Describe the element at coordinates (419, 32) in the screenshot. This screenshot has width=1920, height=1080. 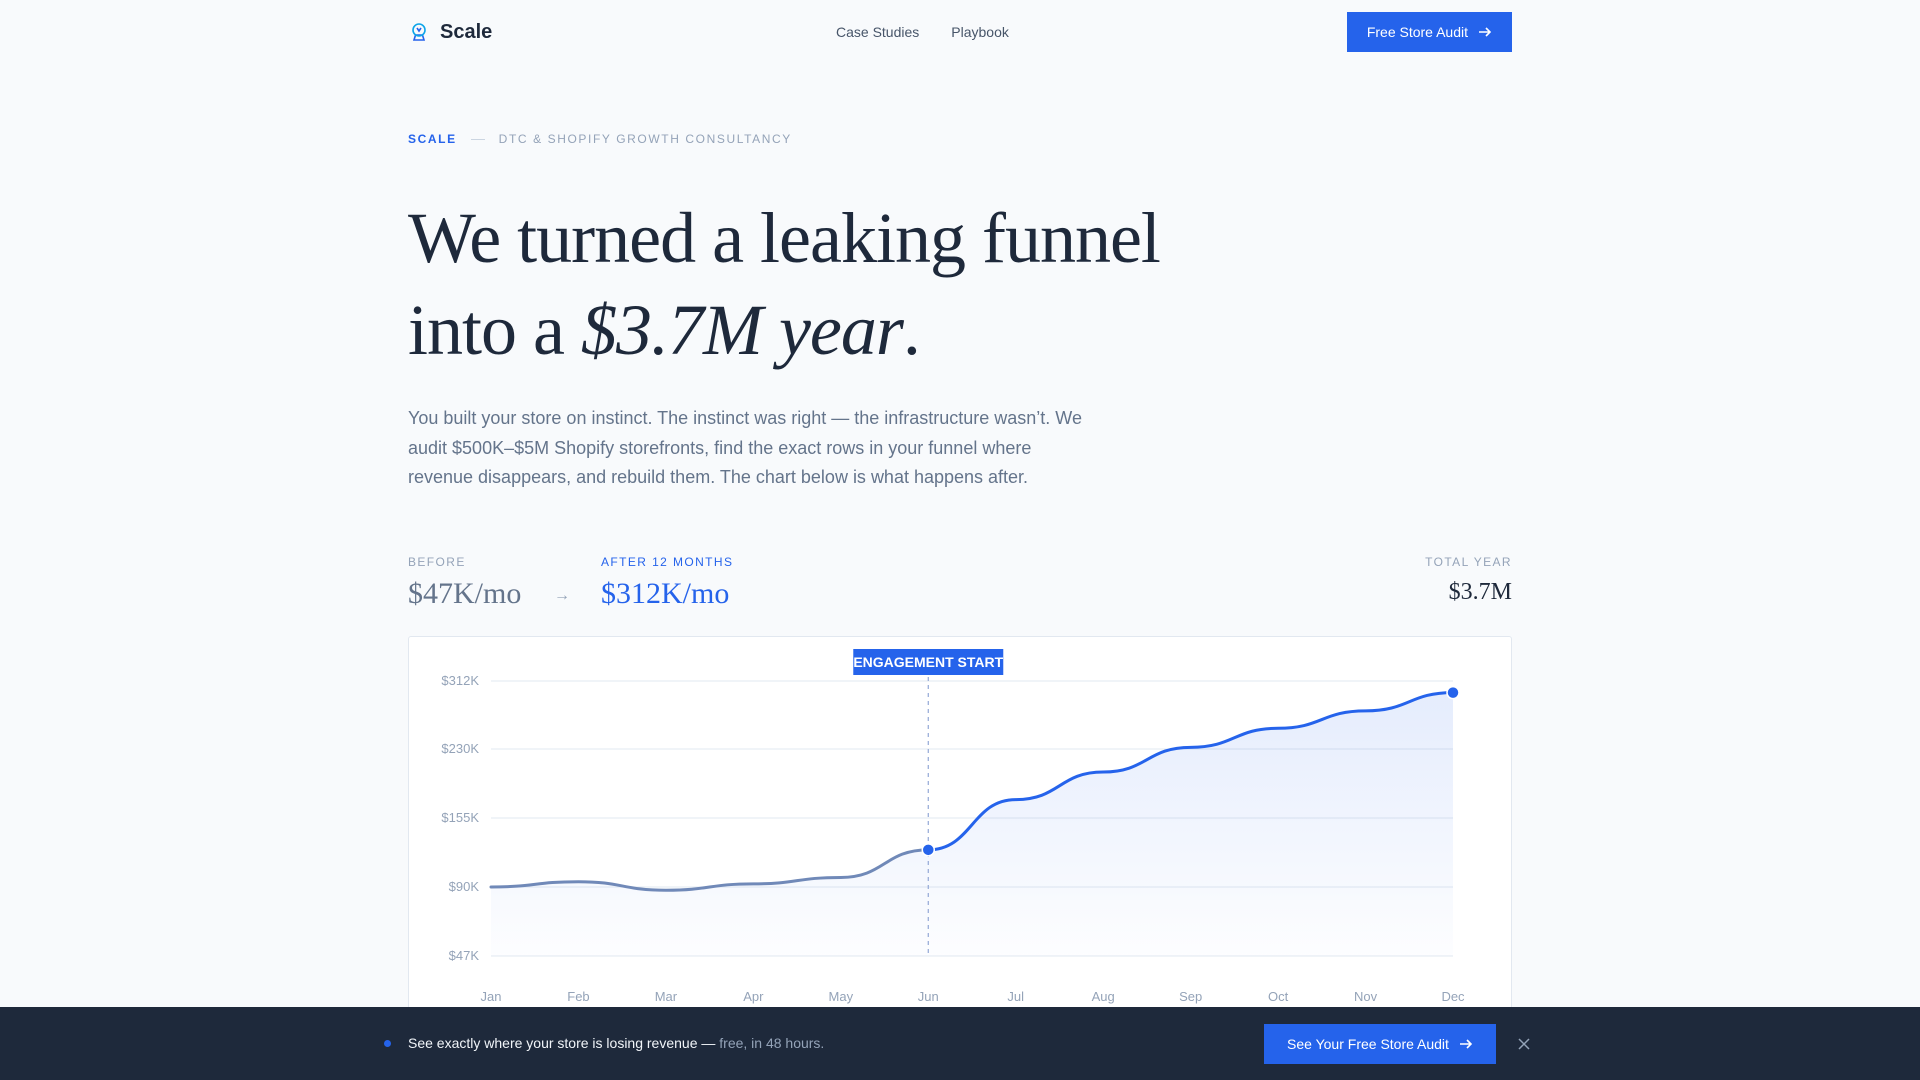
I see `brand-logo-icon` at that location.